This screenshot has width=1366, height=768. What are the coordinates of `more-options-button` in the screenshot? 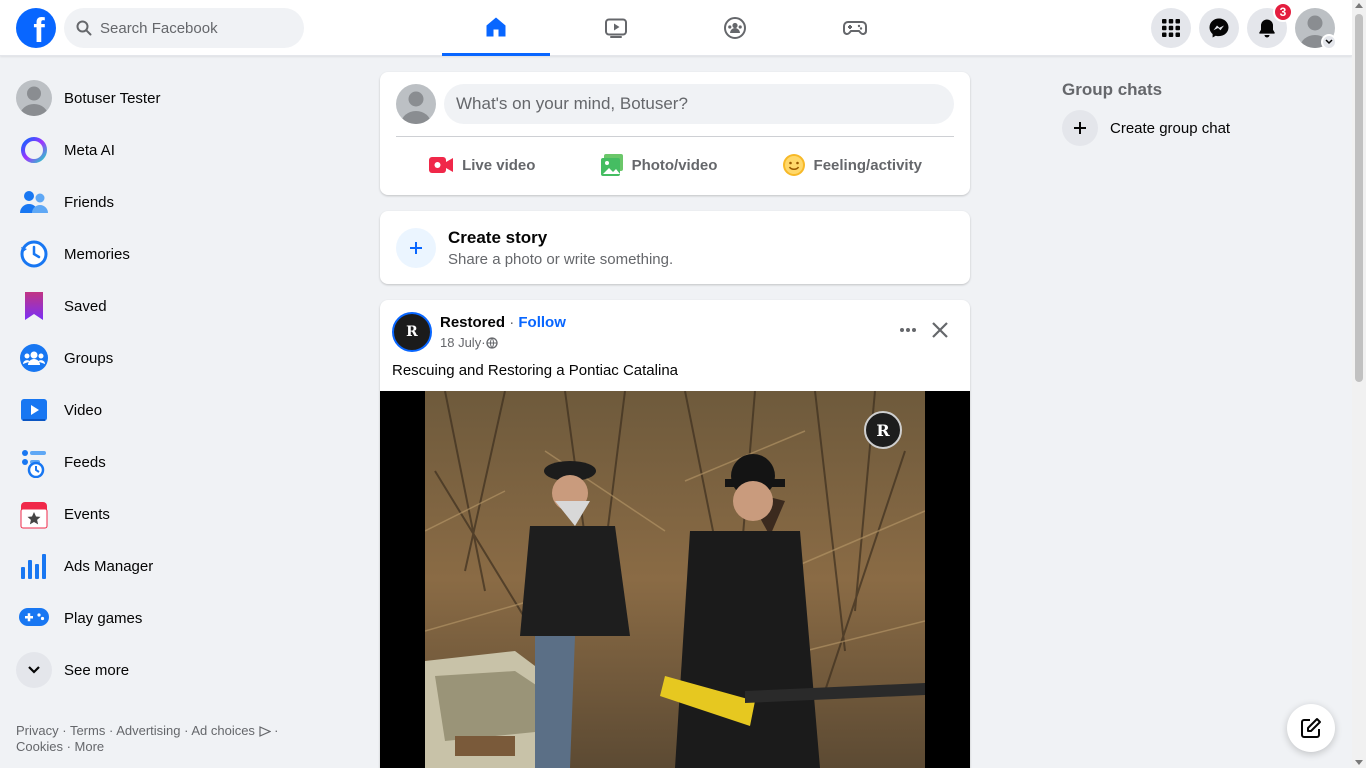 It's located at (908, 332).